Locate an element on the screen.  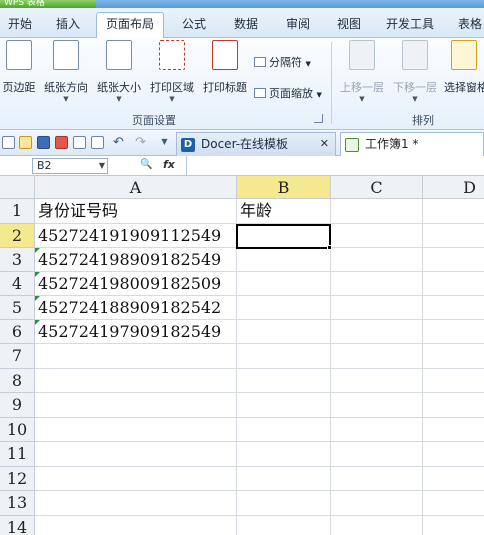
row-header: 7 is located at coordinates (17, 356).